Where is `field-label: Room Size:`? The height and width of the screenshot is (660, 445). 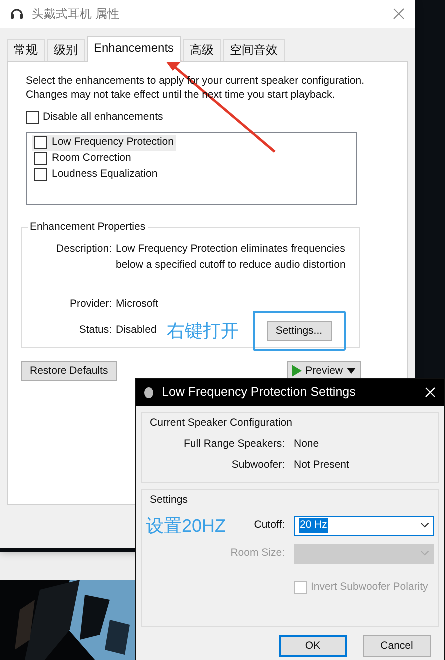 field-label: Room Size: is located at coordinates (257, 553).